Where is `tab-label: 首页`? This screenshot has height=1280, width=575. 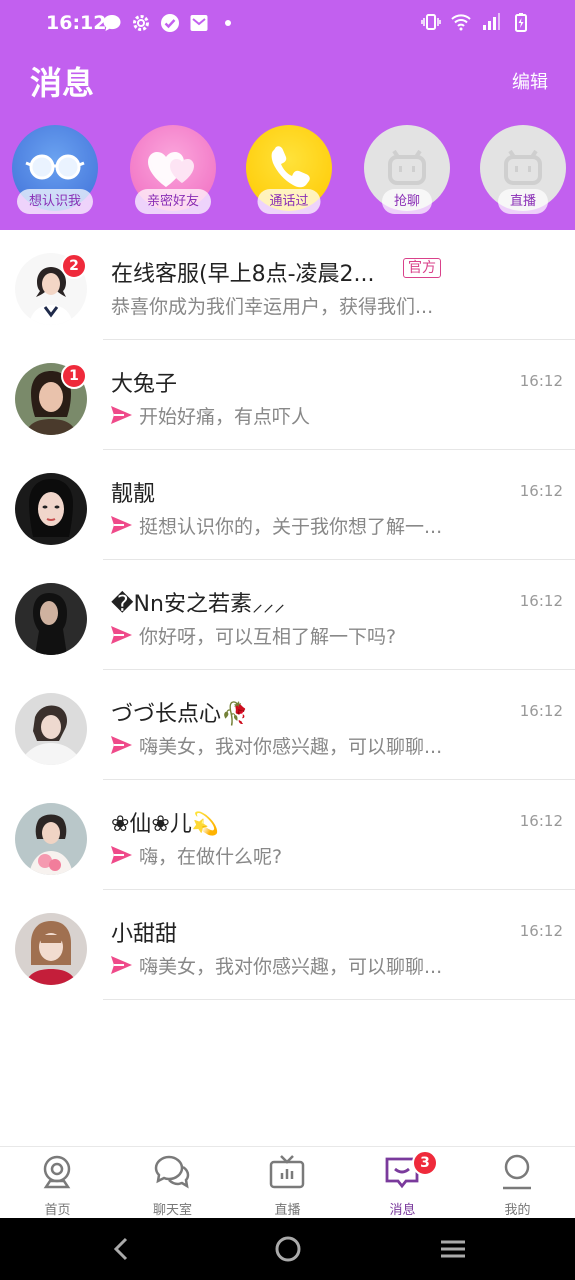 tab-label: 首页 is located at coordinates (57, 1210).